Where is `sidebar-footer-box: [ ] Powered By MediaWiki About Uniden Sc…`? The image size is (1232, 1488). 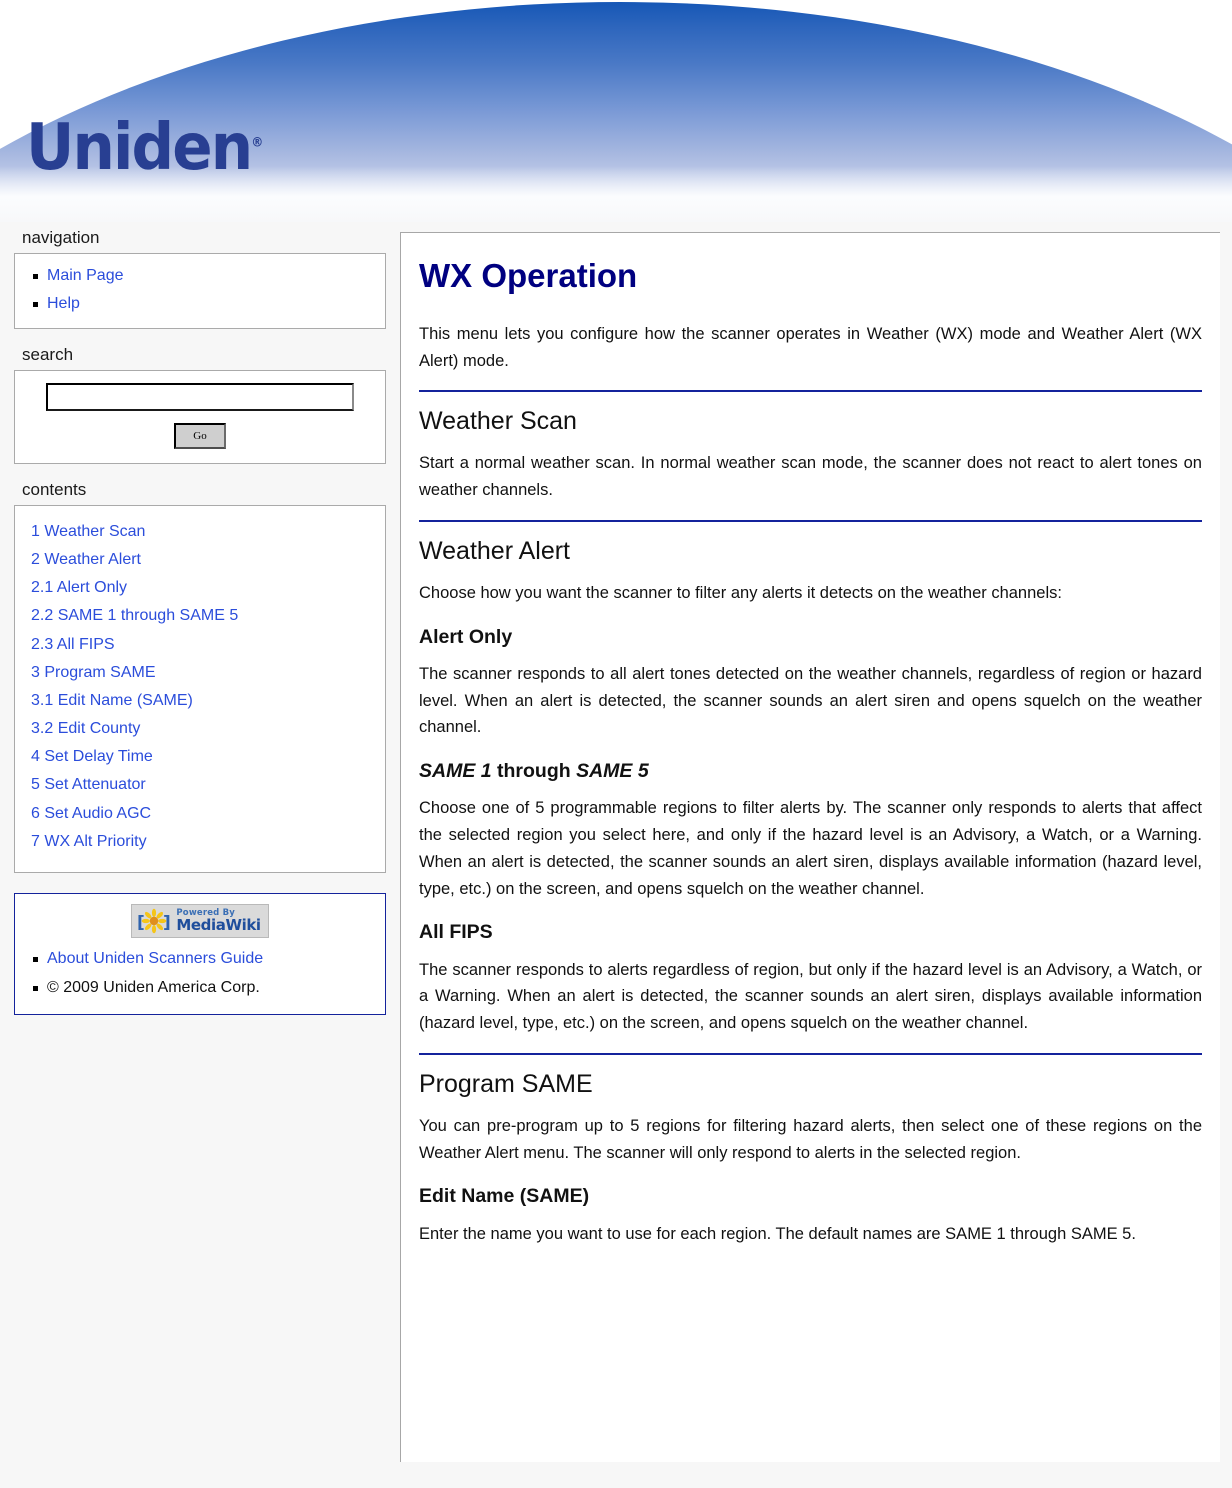
sidebar-footer-box: [ ] Powered By MediaWiki About Uniden Sc… is located at coordinates (200, 954).